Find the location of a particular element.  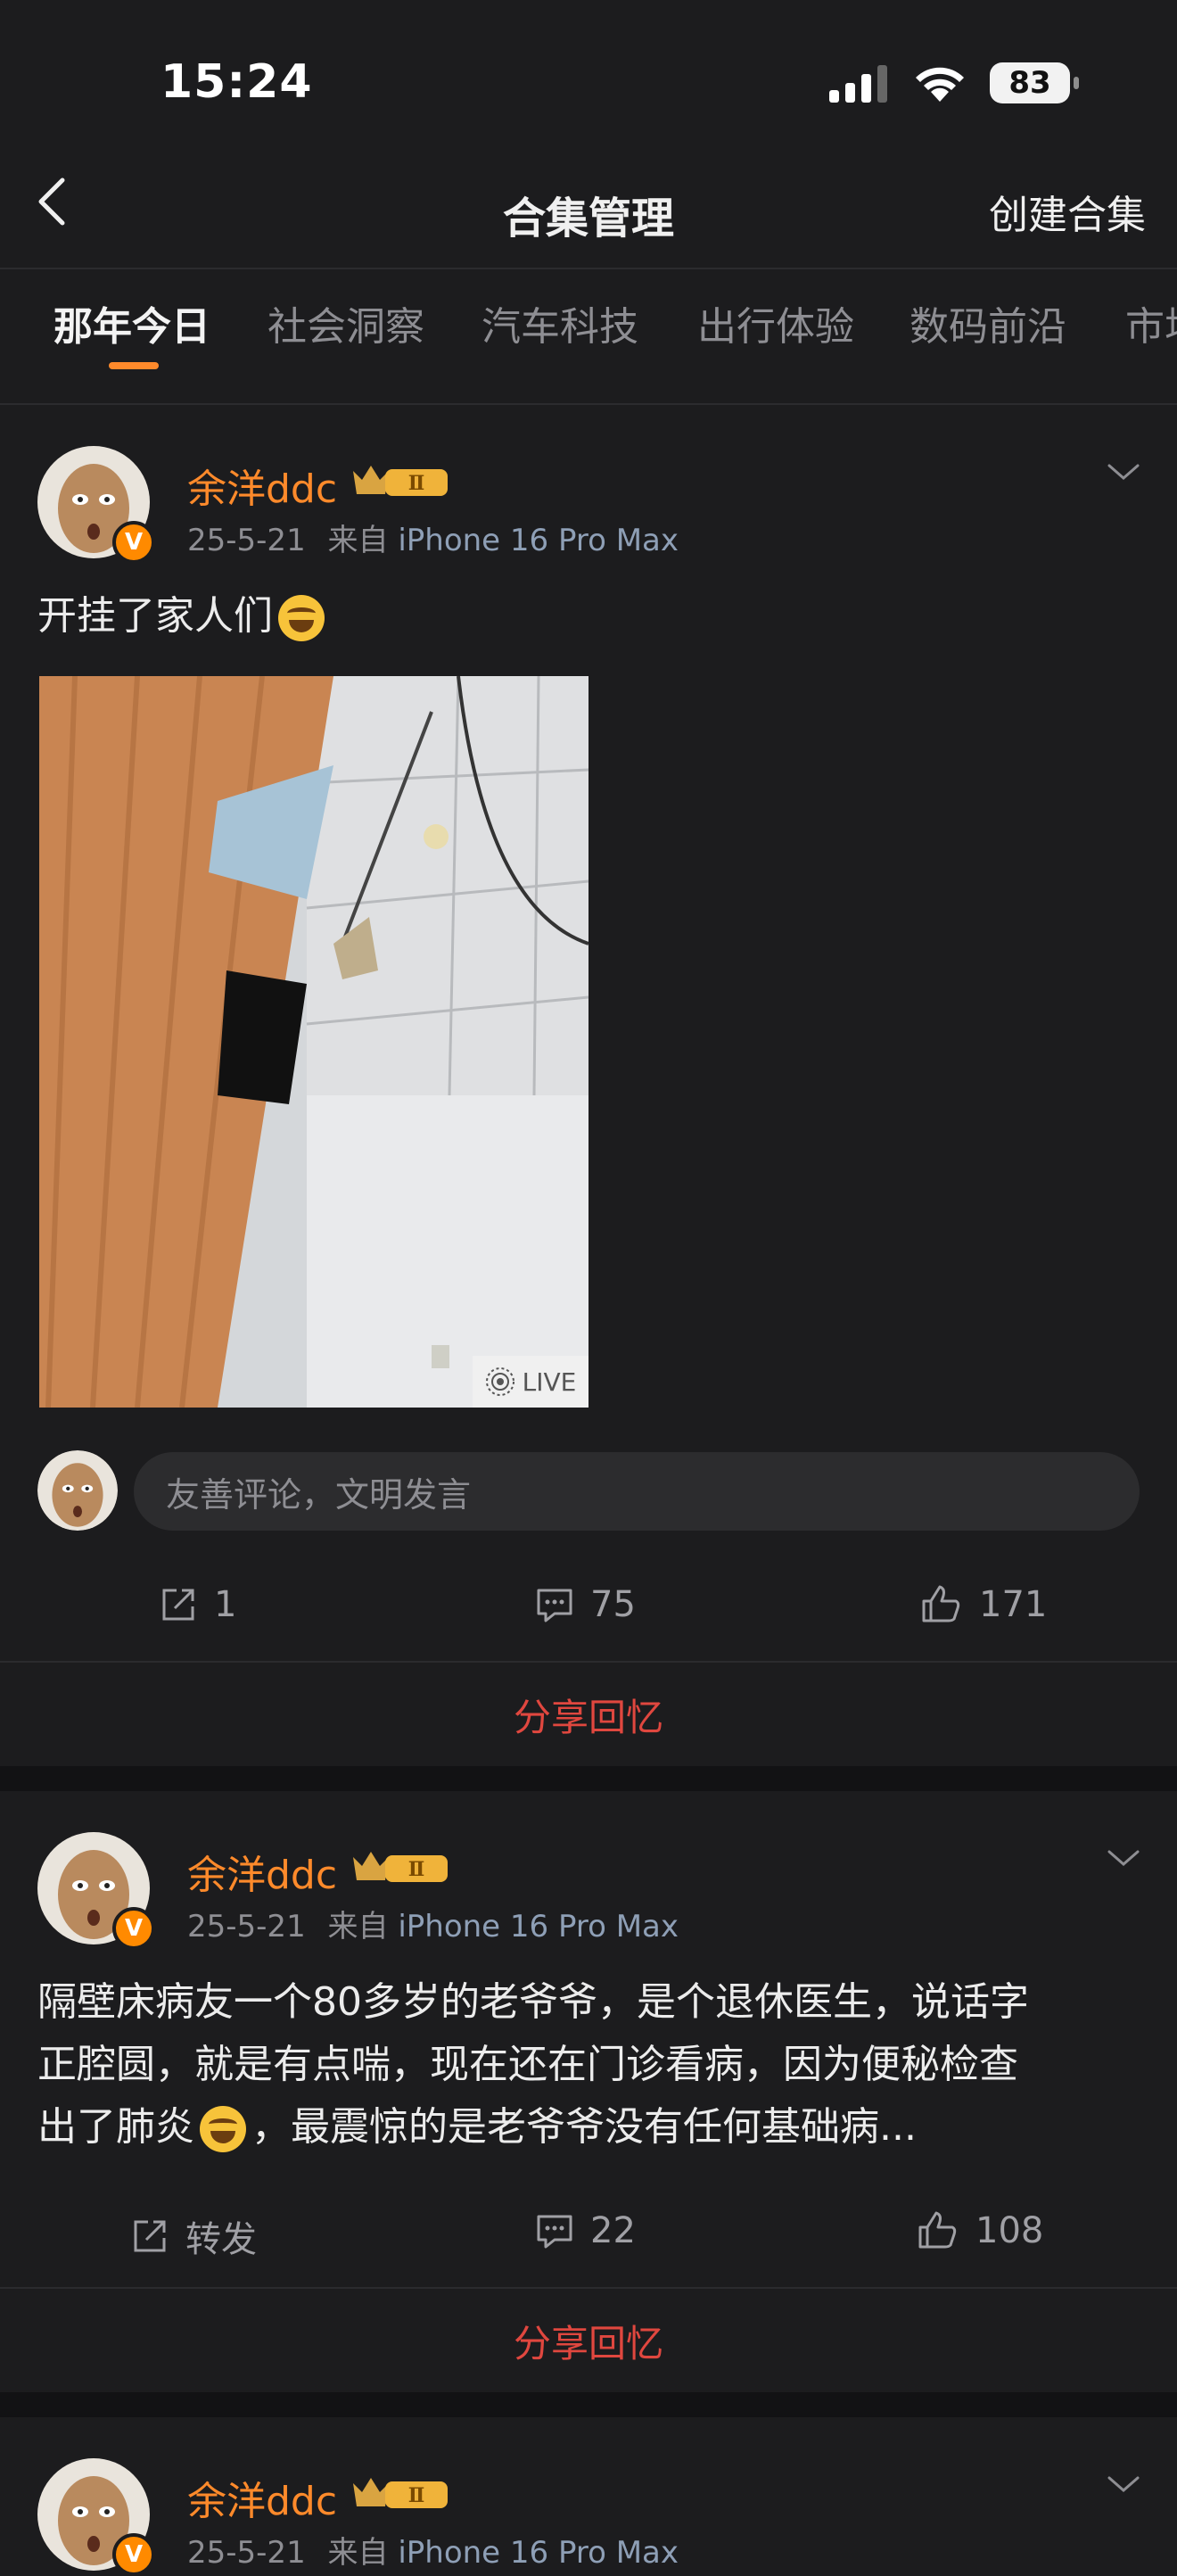

comment-button: 75 is located at coordinates (585, 1604).